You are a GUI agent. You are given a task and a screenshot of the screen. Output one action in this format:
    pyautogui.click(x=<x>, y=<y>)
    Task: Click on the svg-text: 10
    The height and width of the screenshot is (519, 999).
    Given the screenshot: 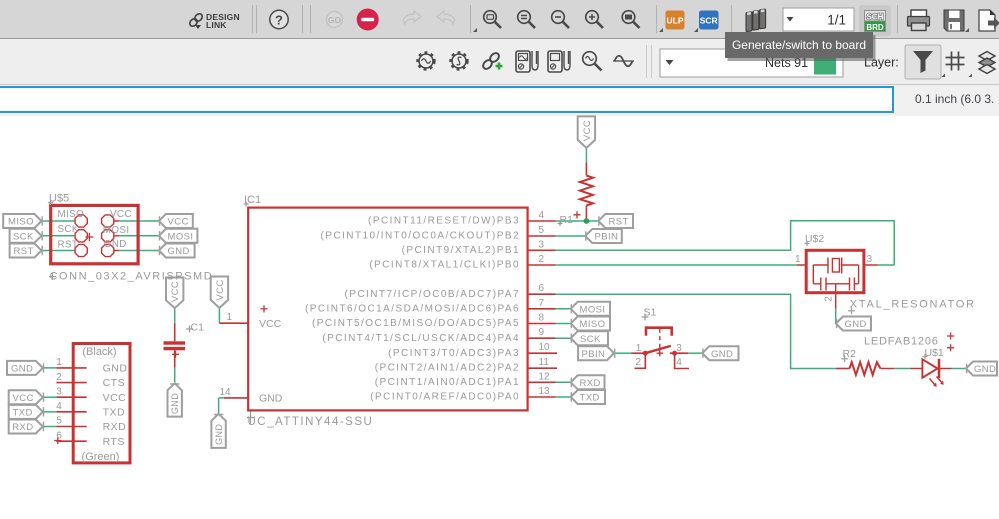 What is the action you would take?
    pyautogui.click(x=545, y=347)
    